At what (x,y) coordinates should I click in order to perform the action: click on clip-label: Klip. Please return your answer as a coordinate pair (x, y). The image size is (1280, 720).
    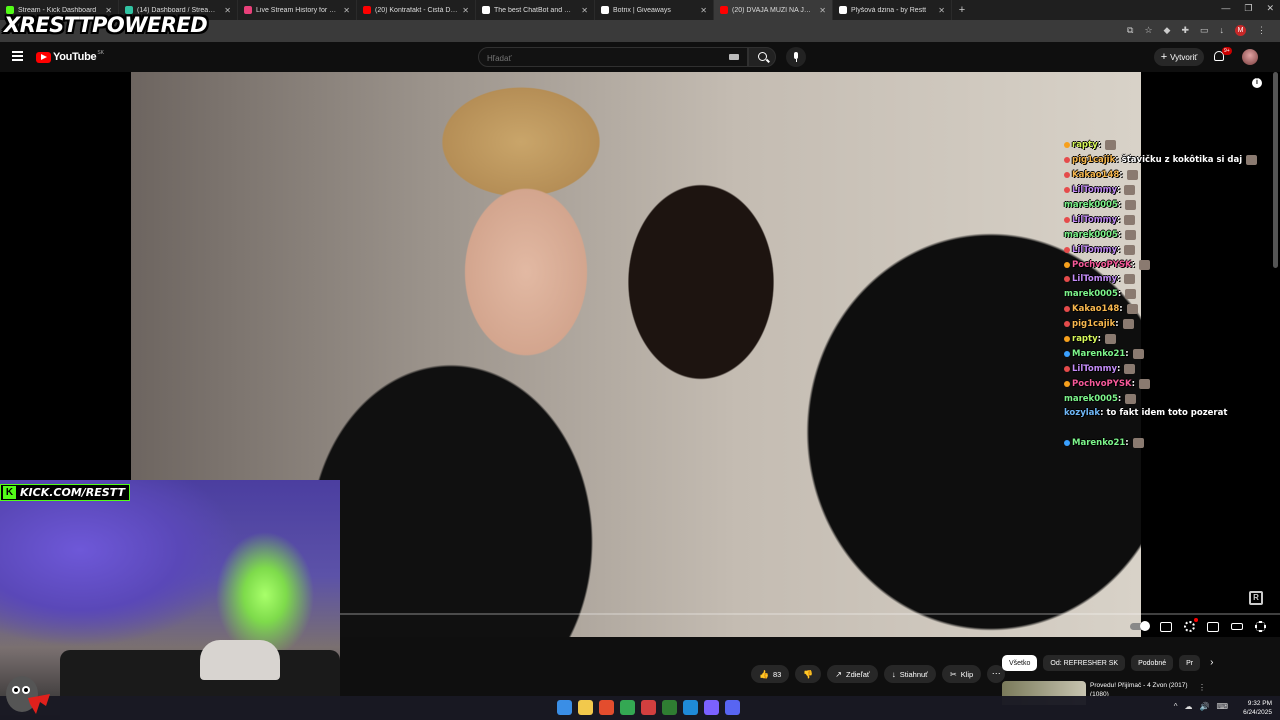
    Looking at the image, I should click on (967, 674).